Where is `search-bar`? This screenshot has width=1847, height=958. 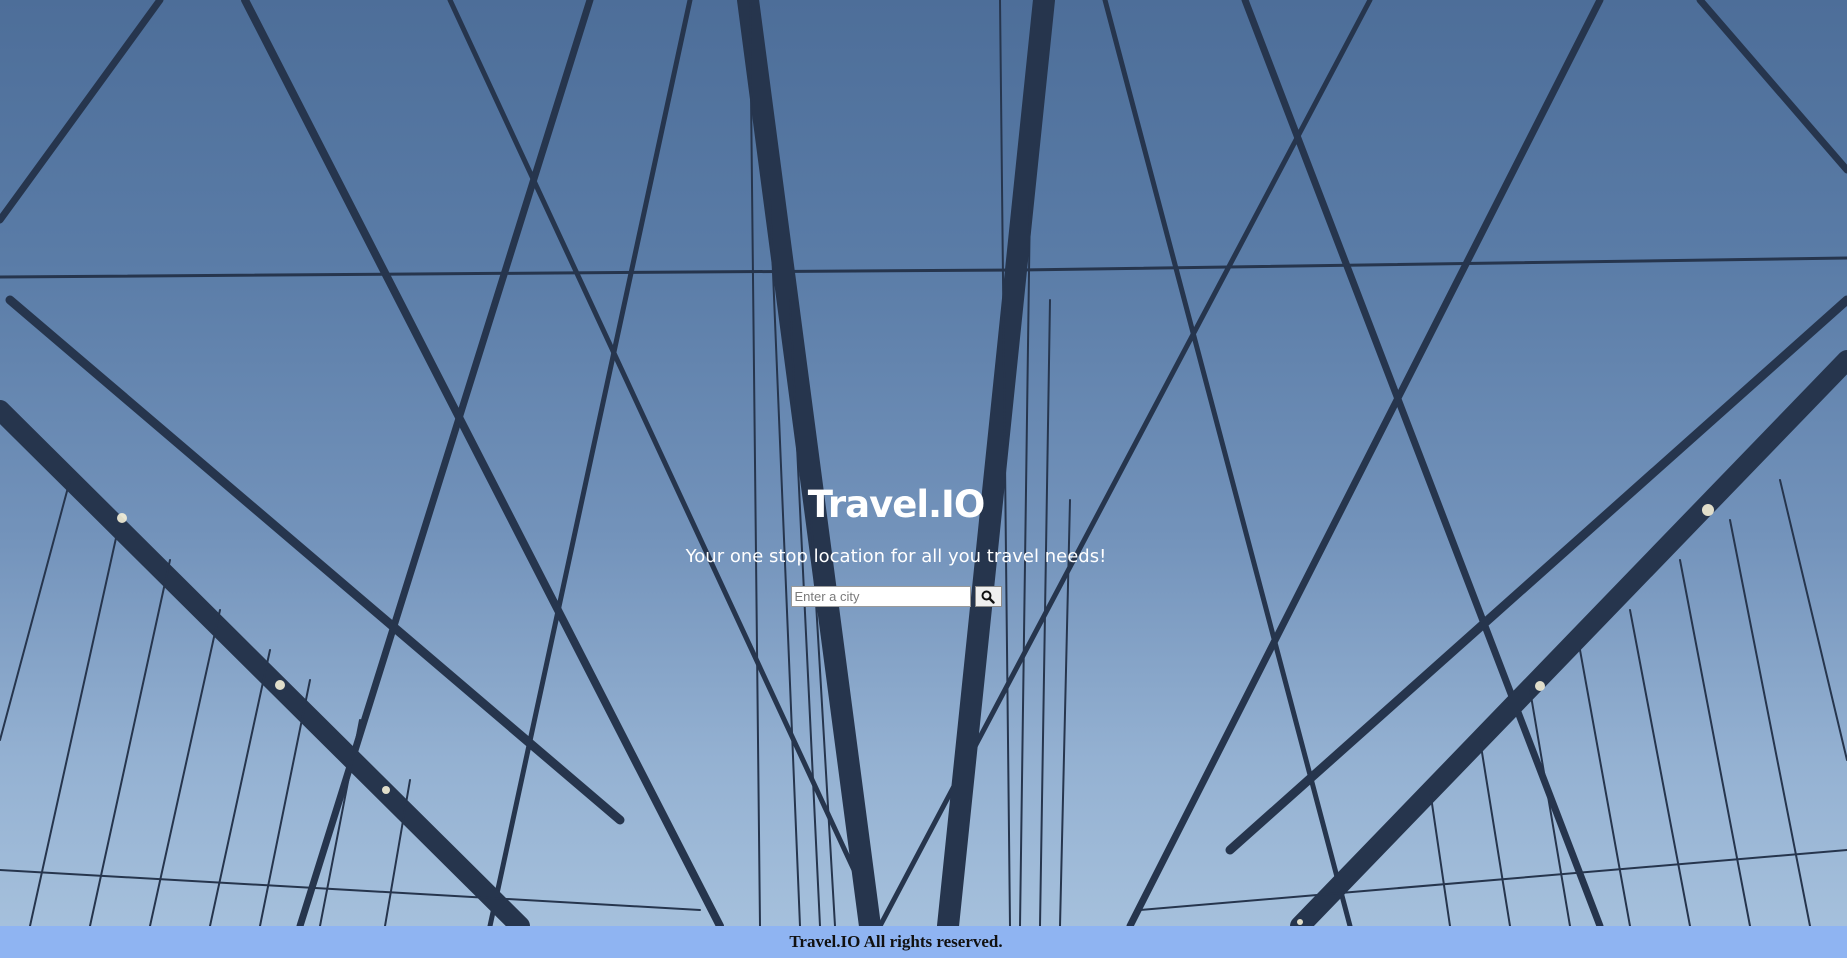 search-bar is located at coordinates (896, 596).